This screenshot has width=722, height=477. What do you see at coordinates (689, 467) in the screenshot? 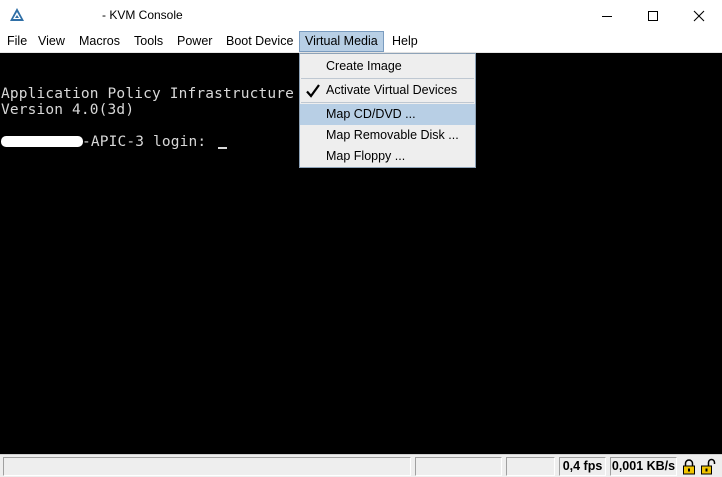
I see `lock-closed-icon` at bounding box center [689, 467].